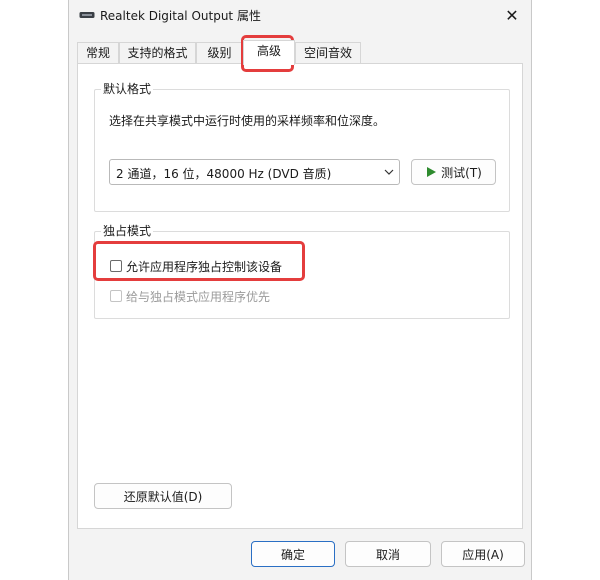 The image size is (600, 580). Describe the element at coordinates (127, 89) in the screenshot. I see `default-format-title: 默认格式` at that location.